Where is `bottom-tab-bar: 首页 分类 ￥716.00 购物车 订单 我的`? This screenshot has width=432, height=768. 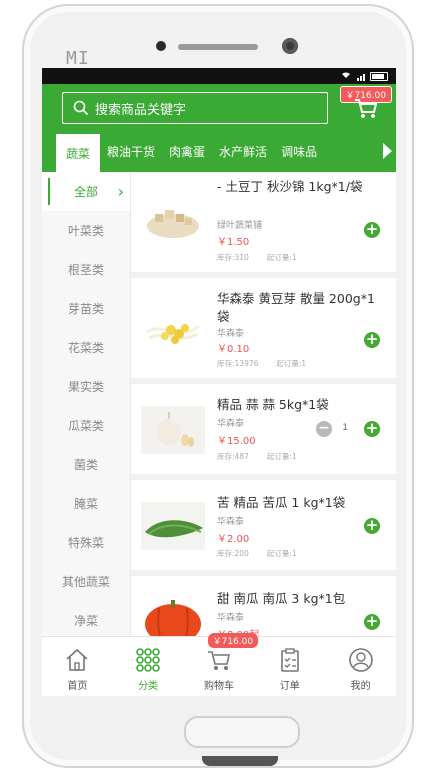
bottom-tab-bar: 首页 分类 ￥716.00 购物车 订单 我的 is located at coordinates (219, 664).